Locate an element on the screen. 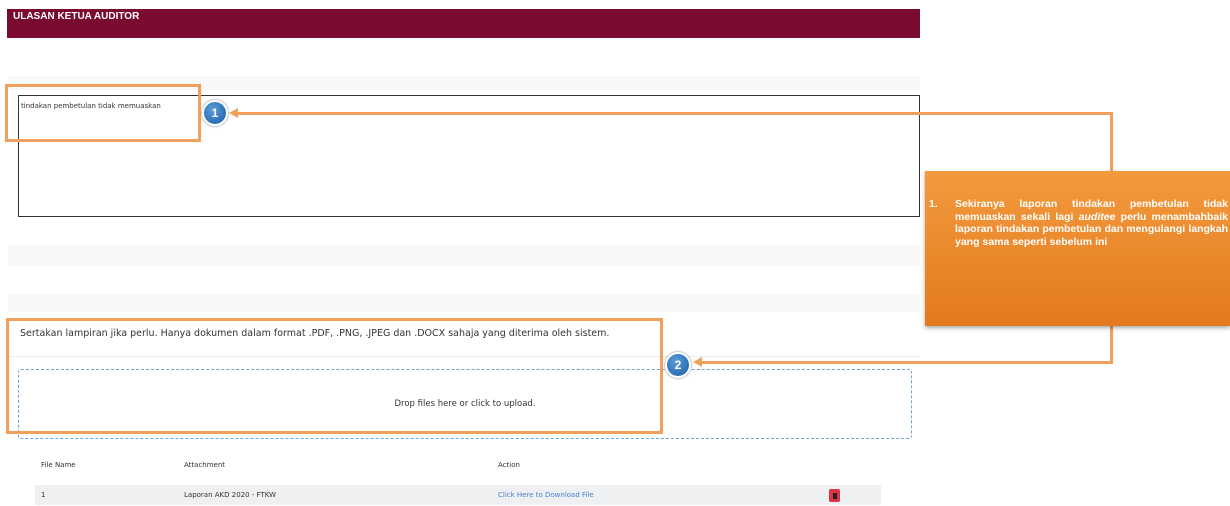 The width and height of the screenshot is (1230, 506). column-header-attachment: Attachment is located at coordinates (205, 465).